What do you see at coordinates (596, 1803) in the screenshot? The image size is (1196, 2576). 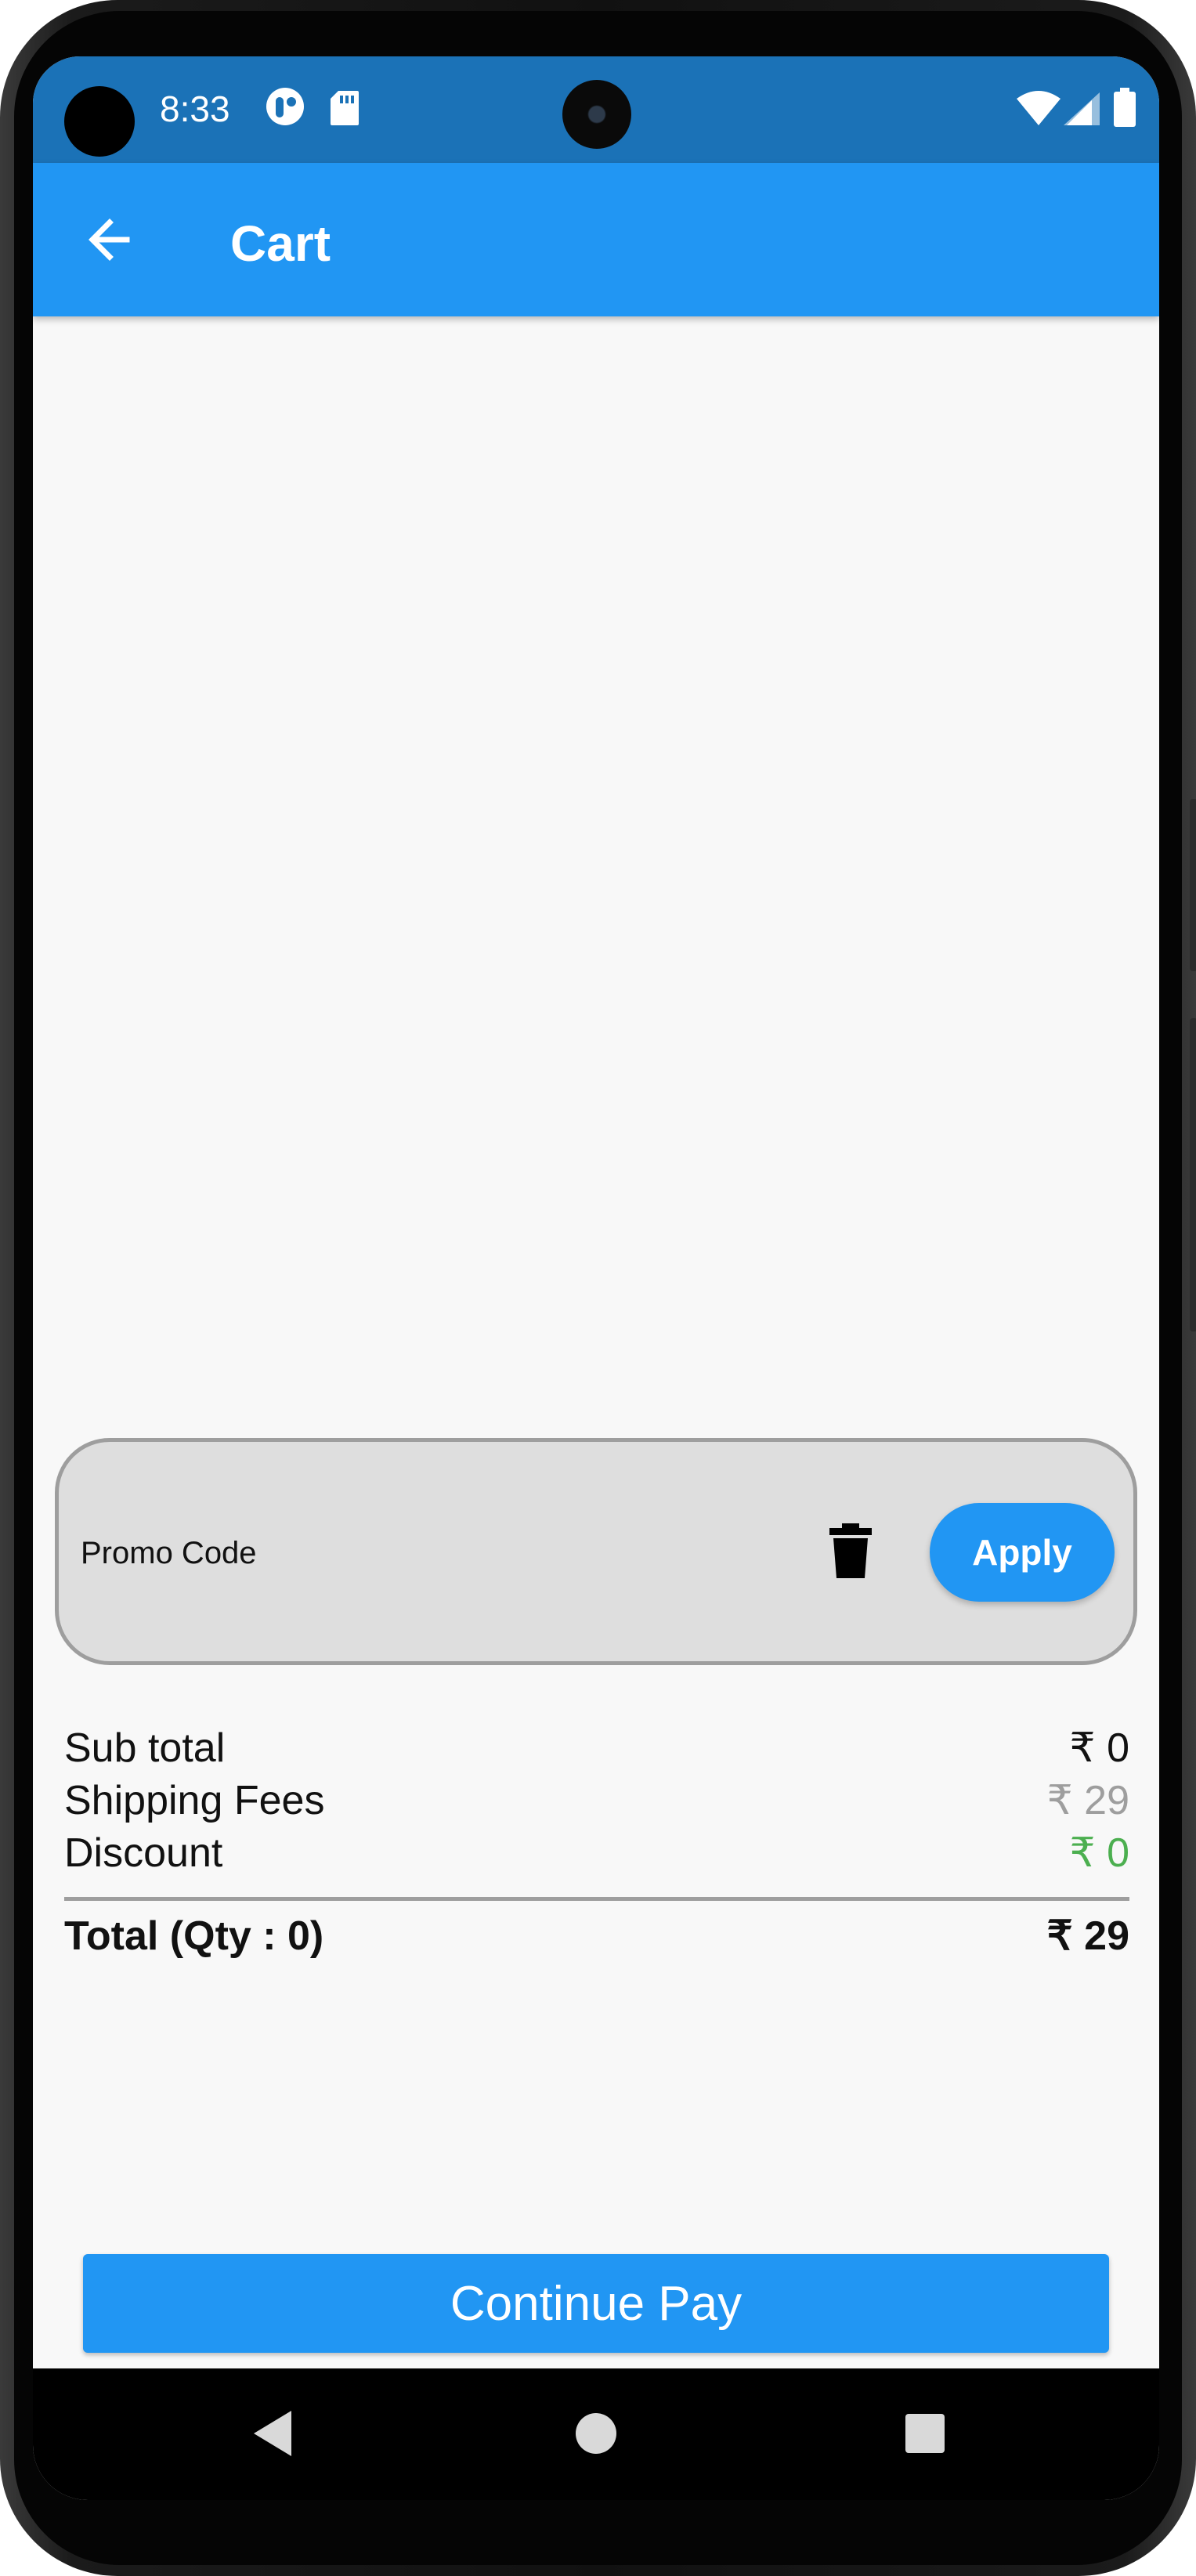 I see `shipping-row: Shipping Fees ₹ 29` at bounding box center [596, 1803].